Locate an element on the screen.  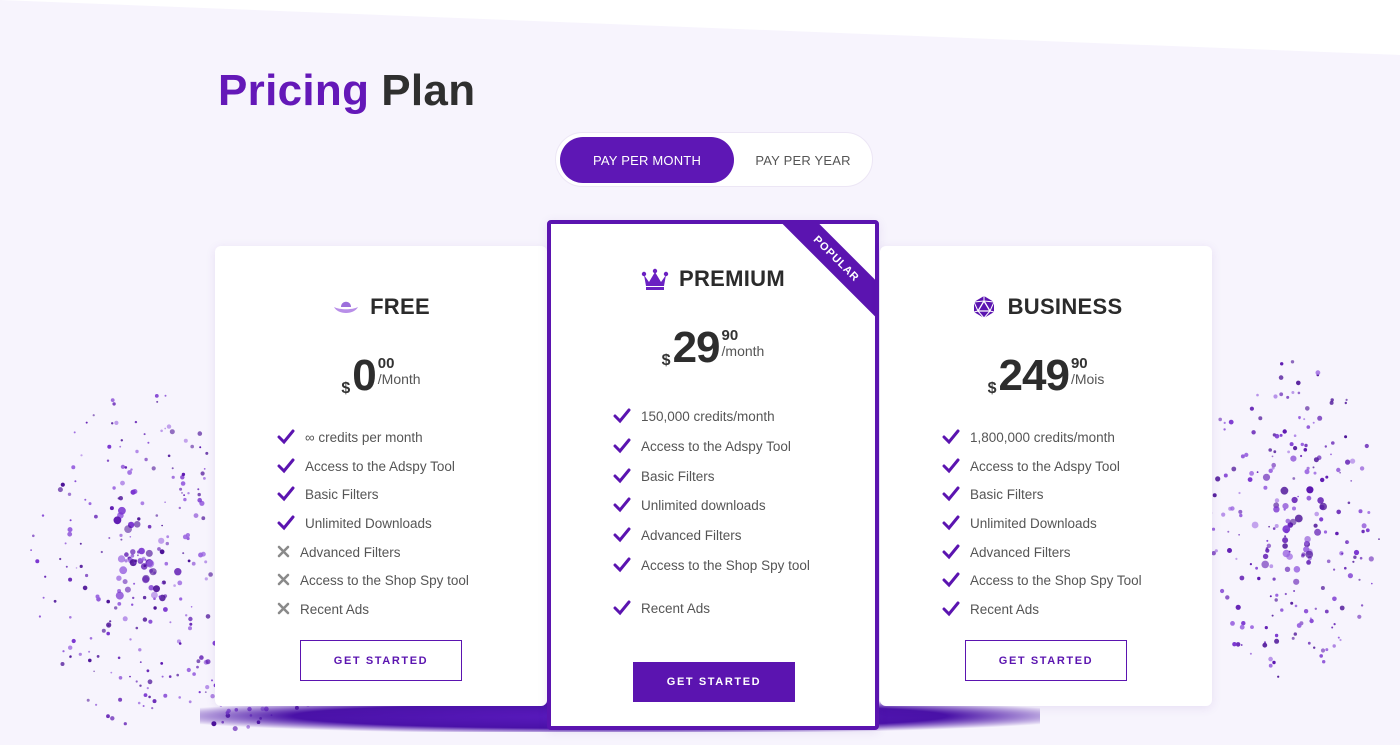
plan-name: FREE is located at coordinates (400, 306).